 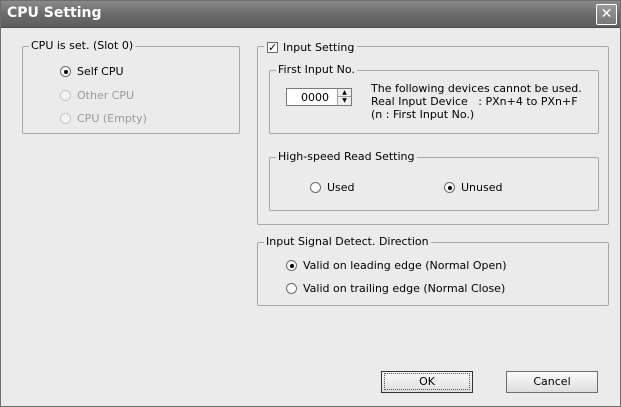 I want to click on dialog-title: CPU Setting, so click(x=54, y=13).